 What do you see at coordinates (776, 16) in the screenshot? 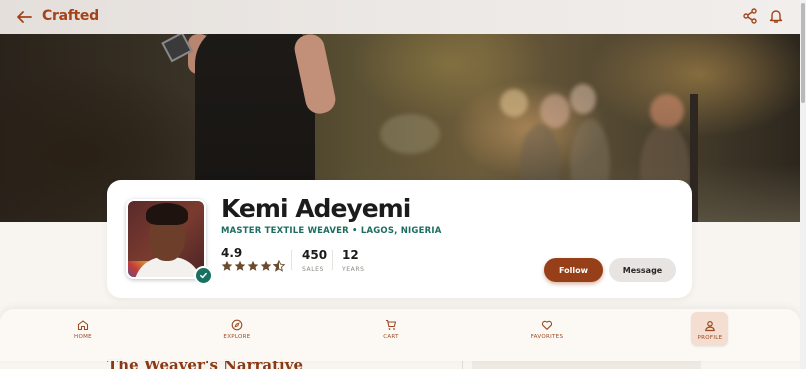
I see `bell-icon` at bounding box center [776, 16].